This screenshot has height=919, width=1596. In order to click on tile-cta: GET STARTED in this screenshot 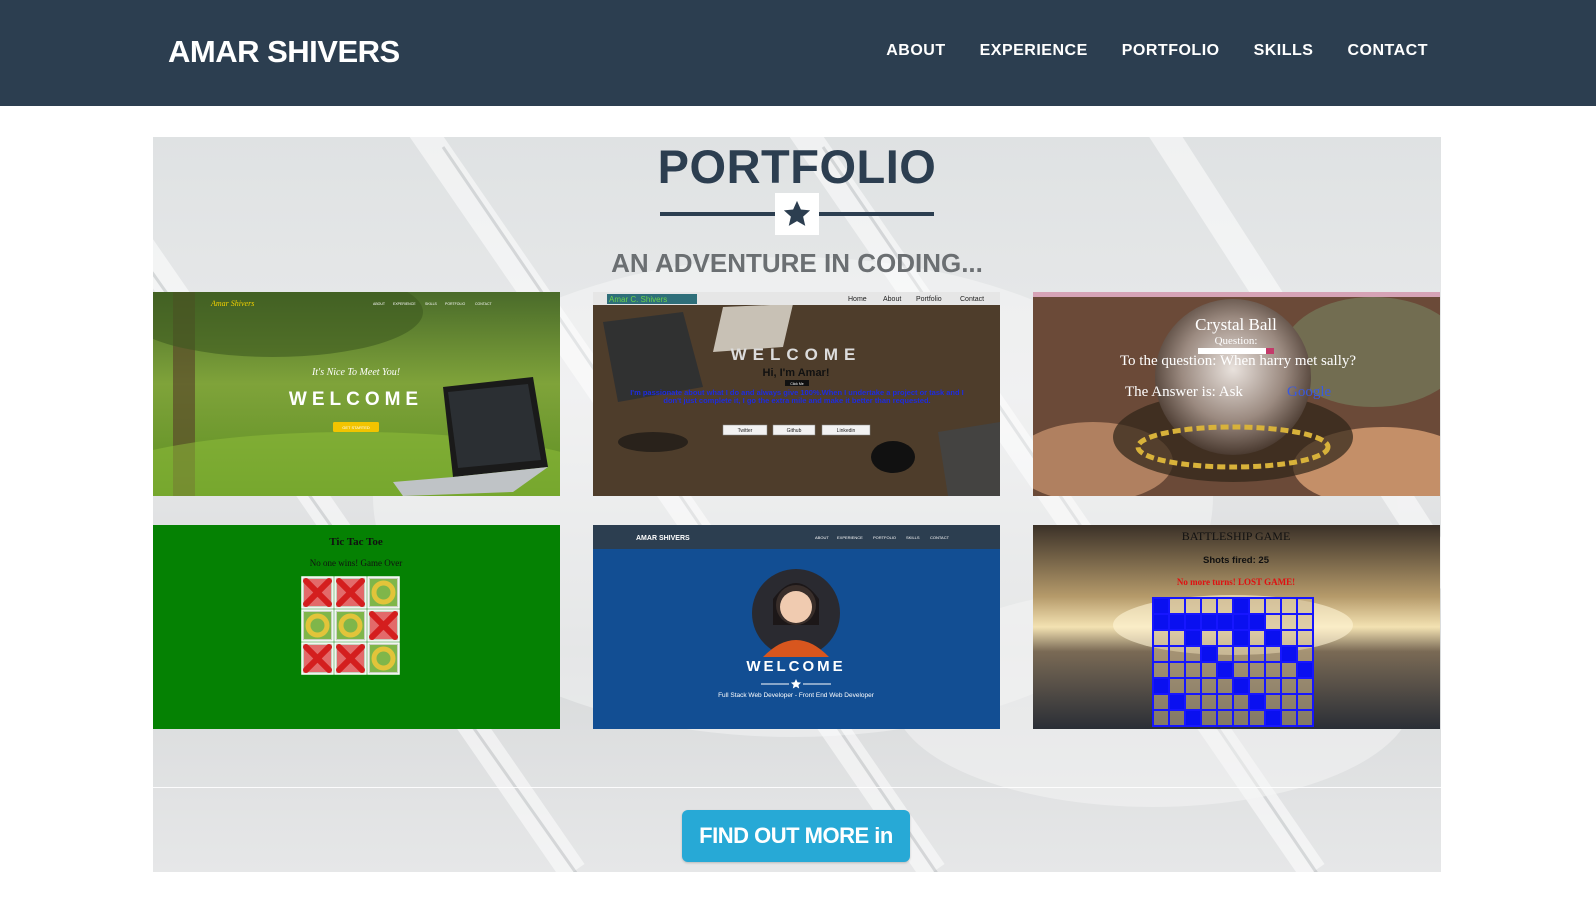, I will do `click(356, 427)`.